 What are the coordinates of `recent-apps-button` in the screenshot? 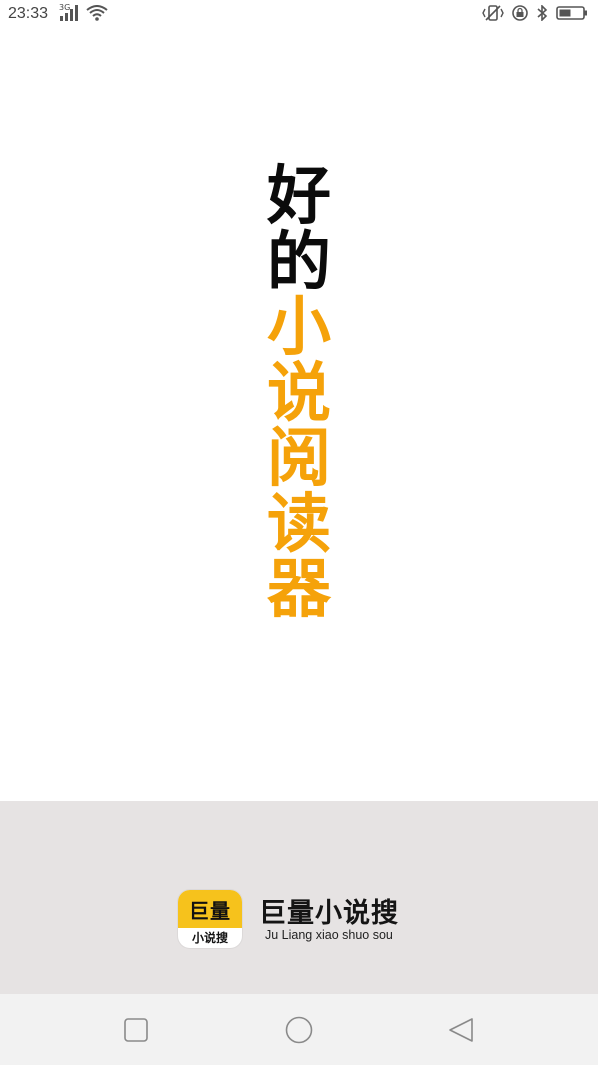 It's located at (136, 1030).